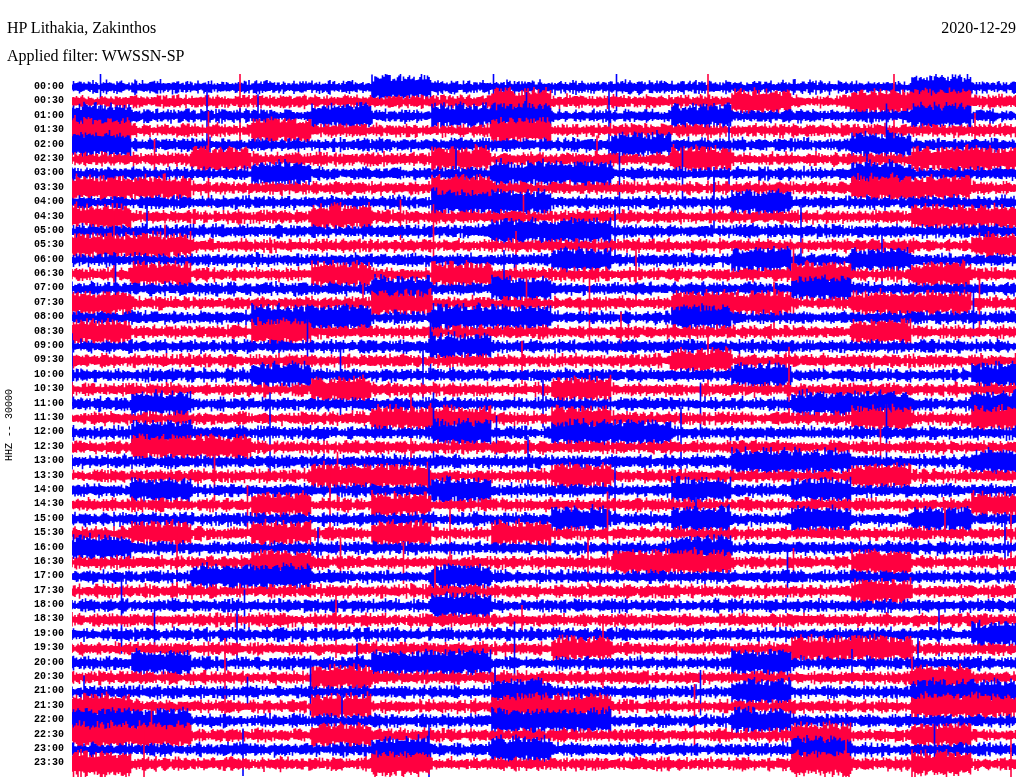 This screenshot has width=1024, height=780. Describe the element at coordinates (96, 56) in the screenshot. I see `filter-label: Applied filter: WWSSN-SP` at that location.